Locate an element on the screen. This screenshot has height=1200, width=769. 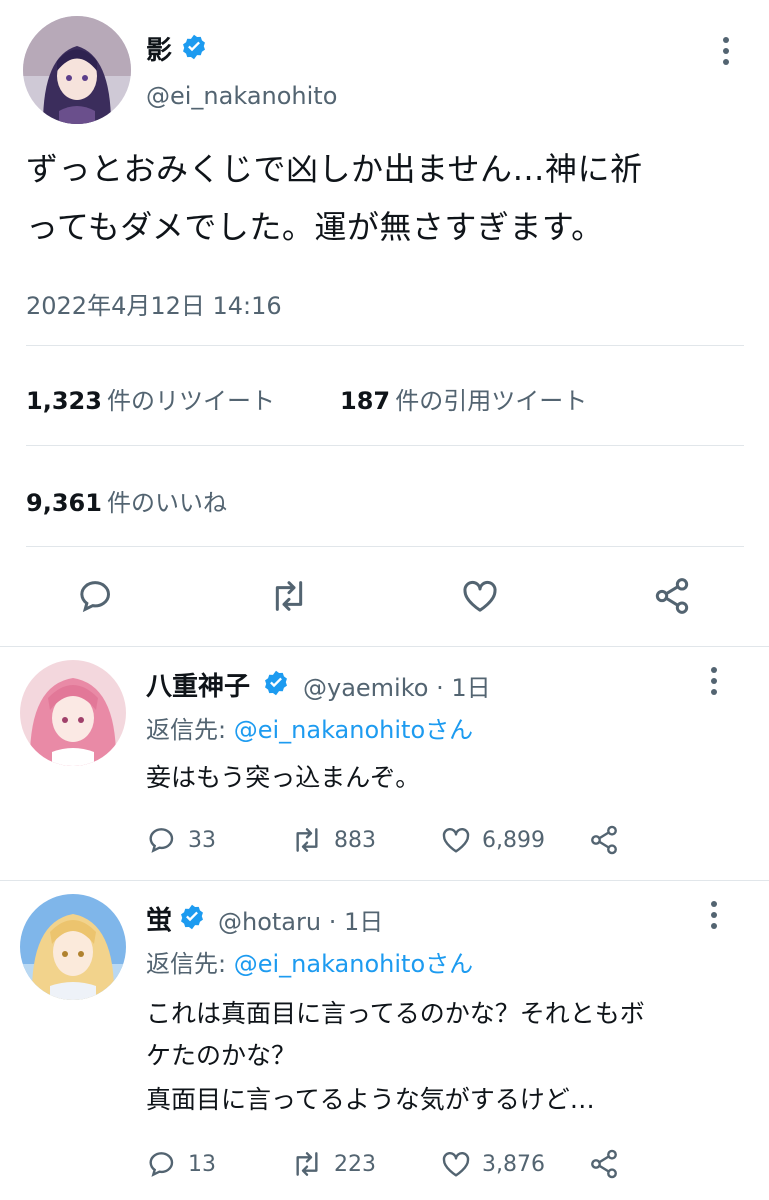
retweets-stat: 1,323 件のリツイート is located at coordinates (150, 398).